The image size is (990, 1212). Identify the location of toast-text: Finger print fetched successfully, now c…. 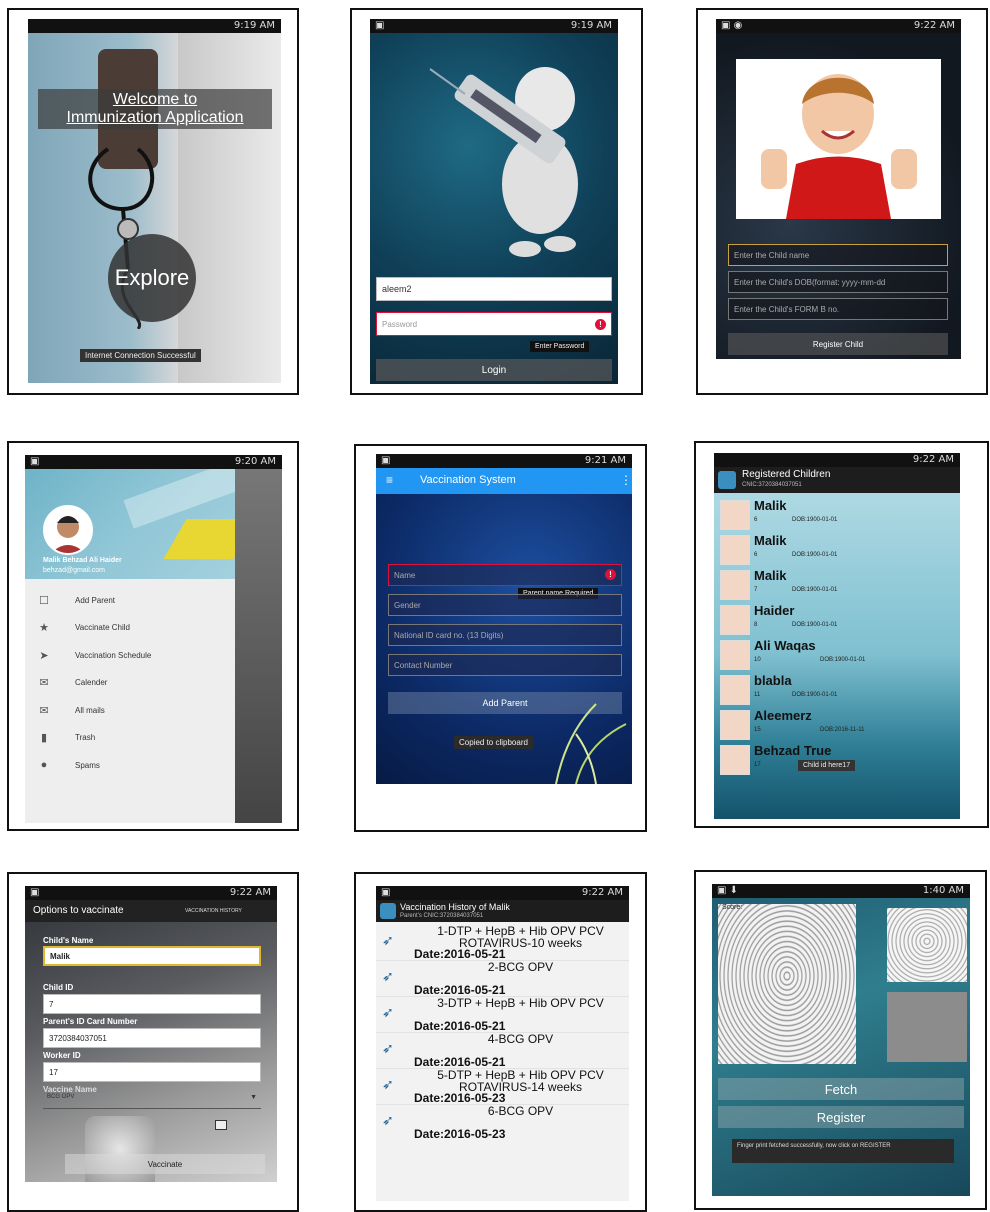
(814, 1146).